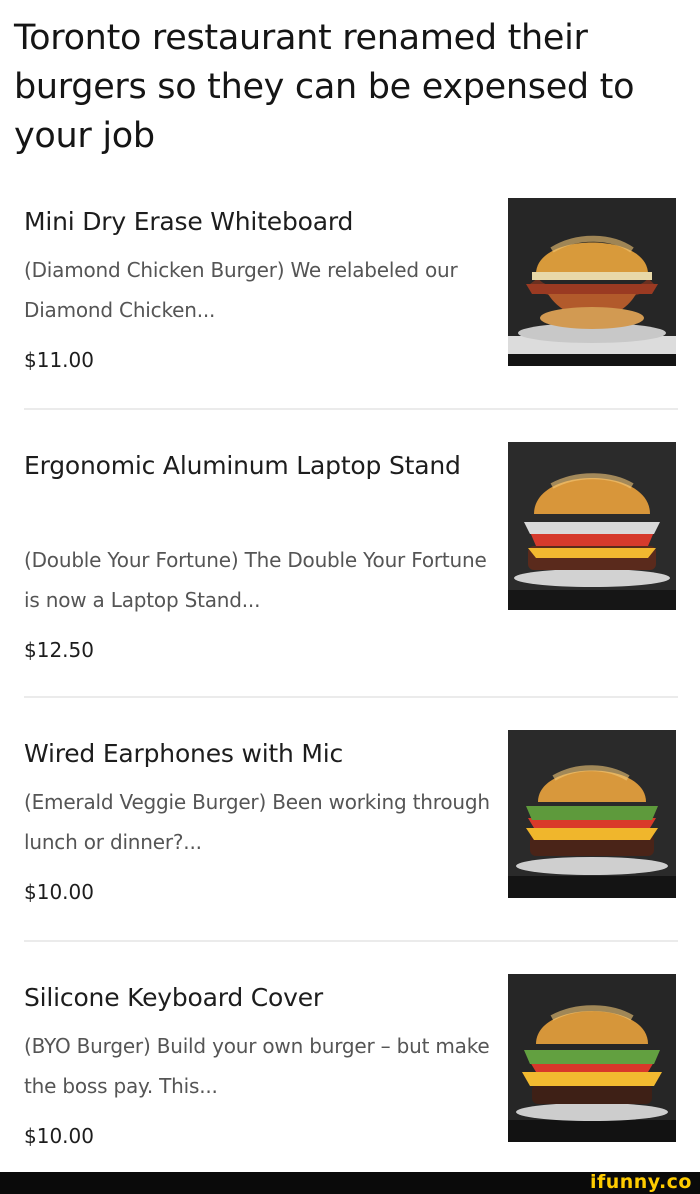 Image resolution: width=700 pixels, height=1194 pixels. Describe the element at coordinates (59, 650) in the screenshot. I see `item-price: $12.50` at that location.